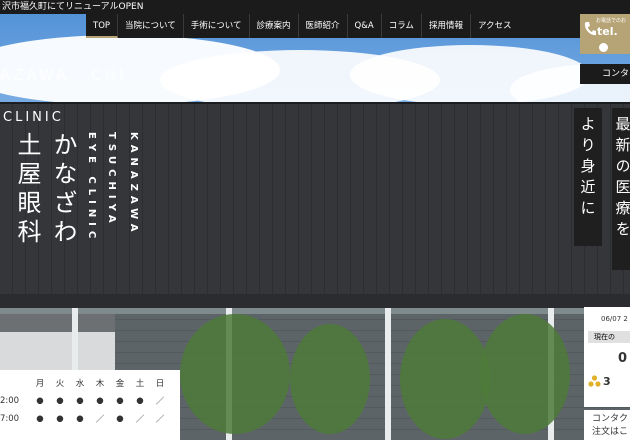 The height and width of the screenshot is (440, 630). I want to click on hours-time: 7:00, so click(10, 419).